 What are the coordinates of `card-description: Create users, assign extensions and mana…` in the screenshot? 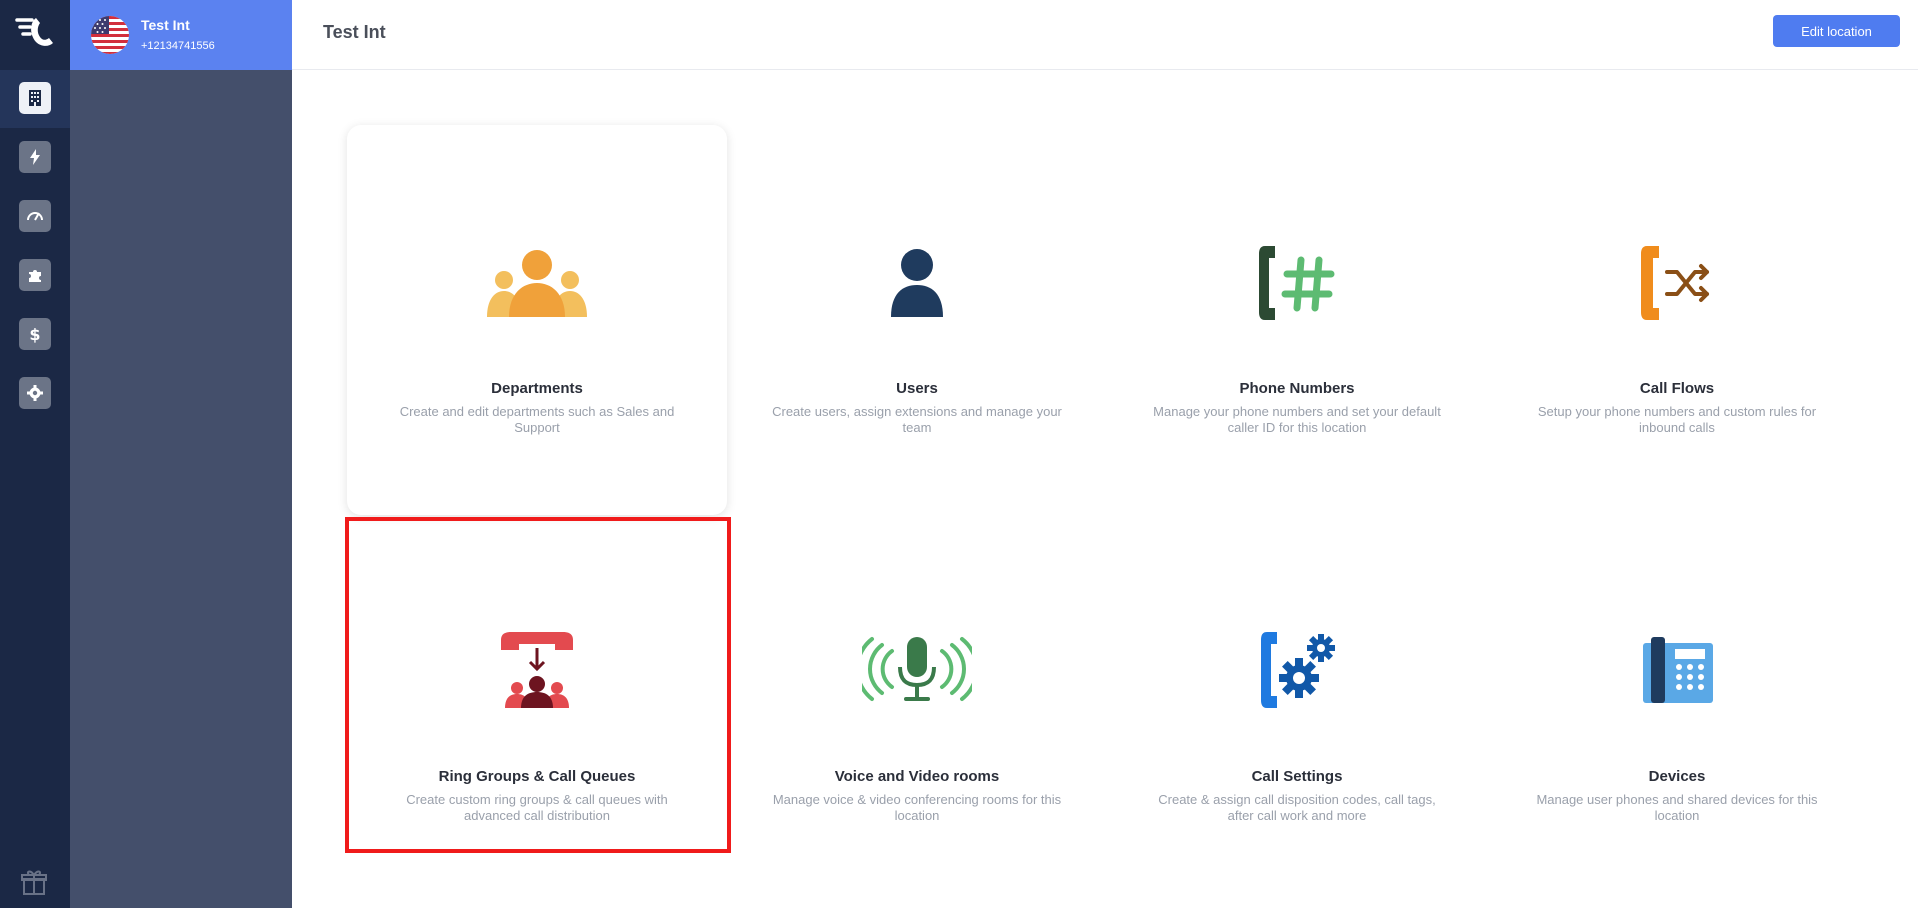 It's located at (917, 419).